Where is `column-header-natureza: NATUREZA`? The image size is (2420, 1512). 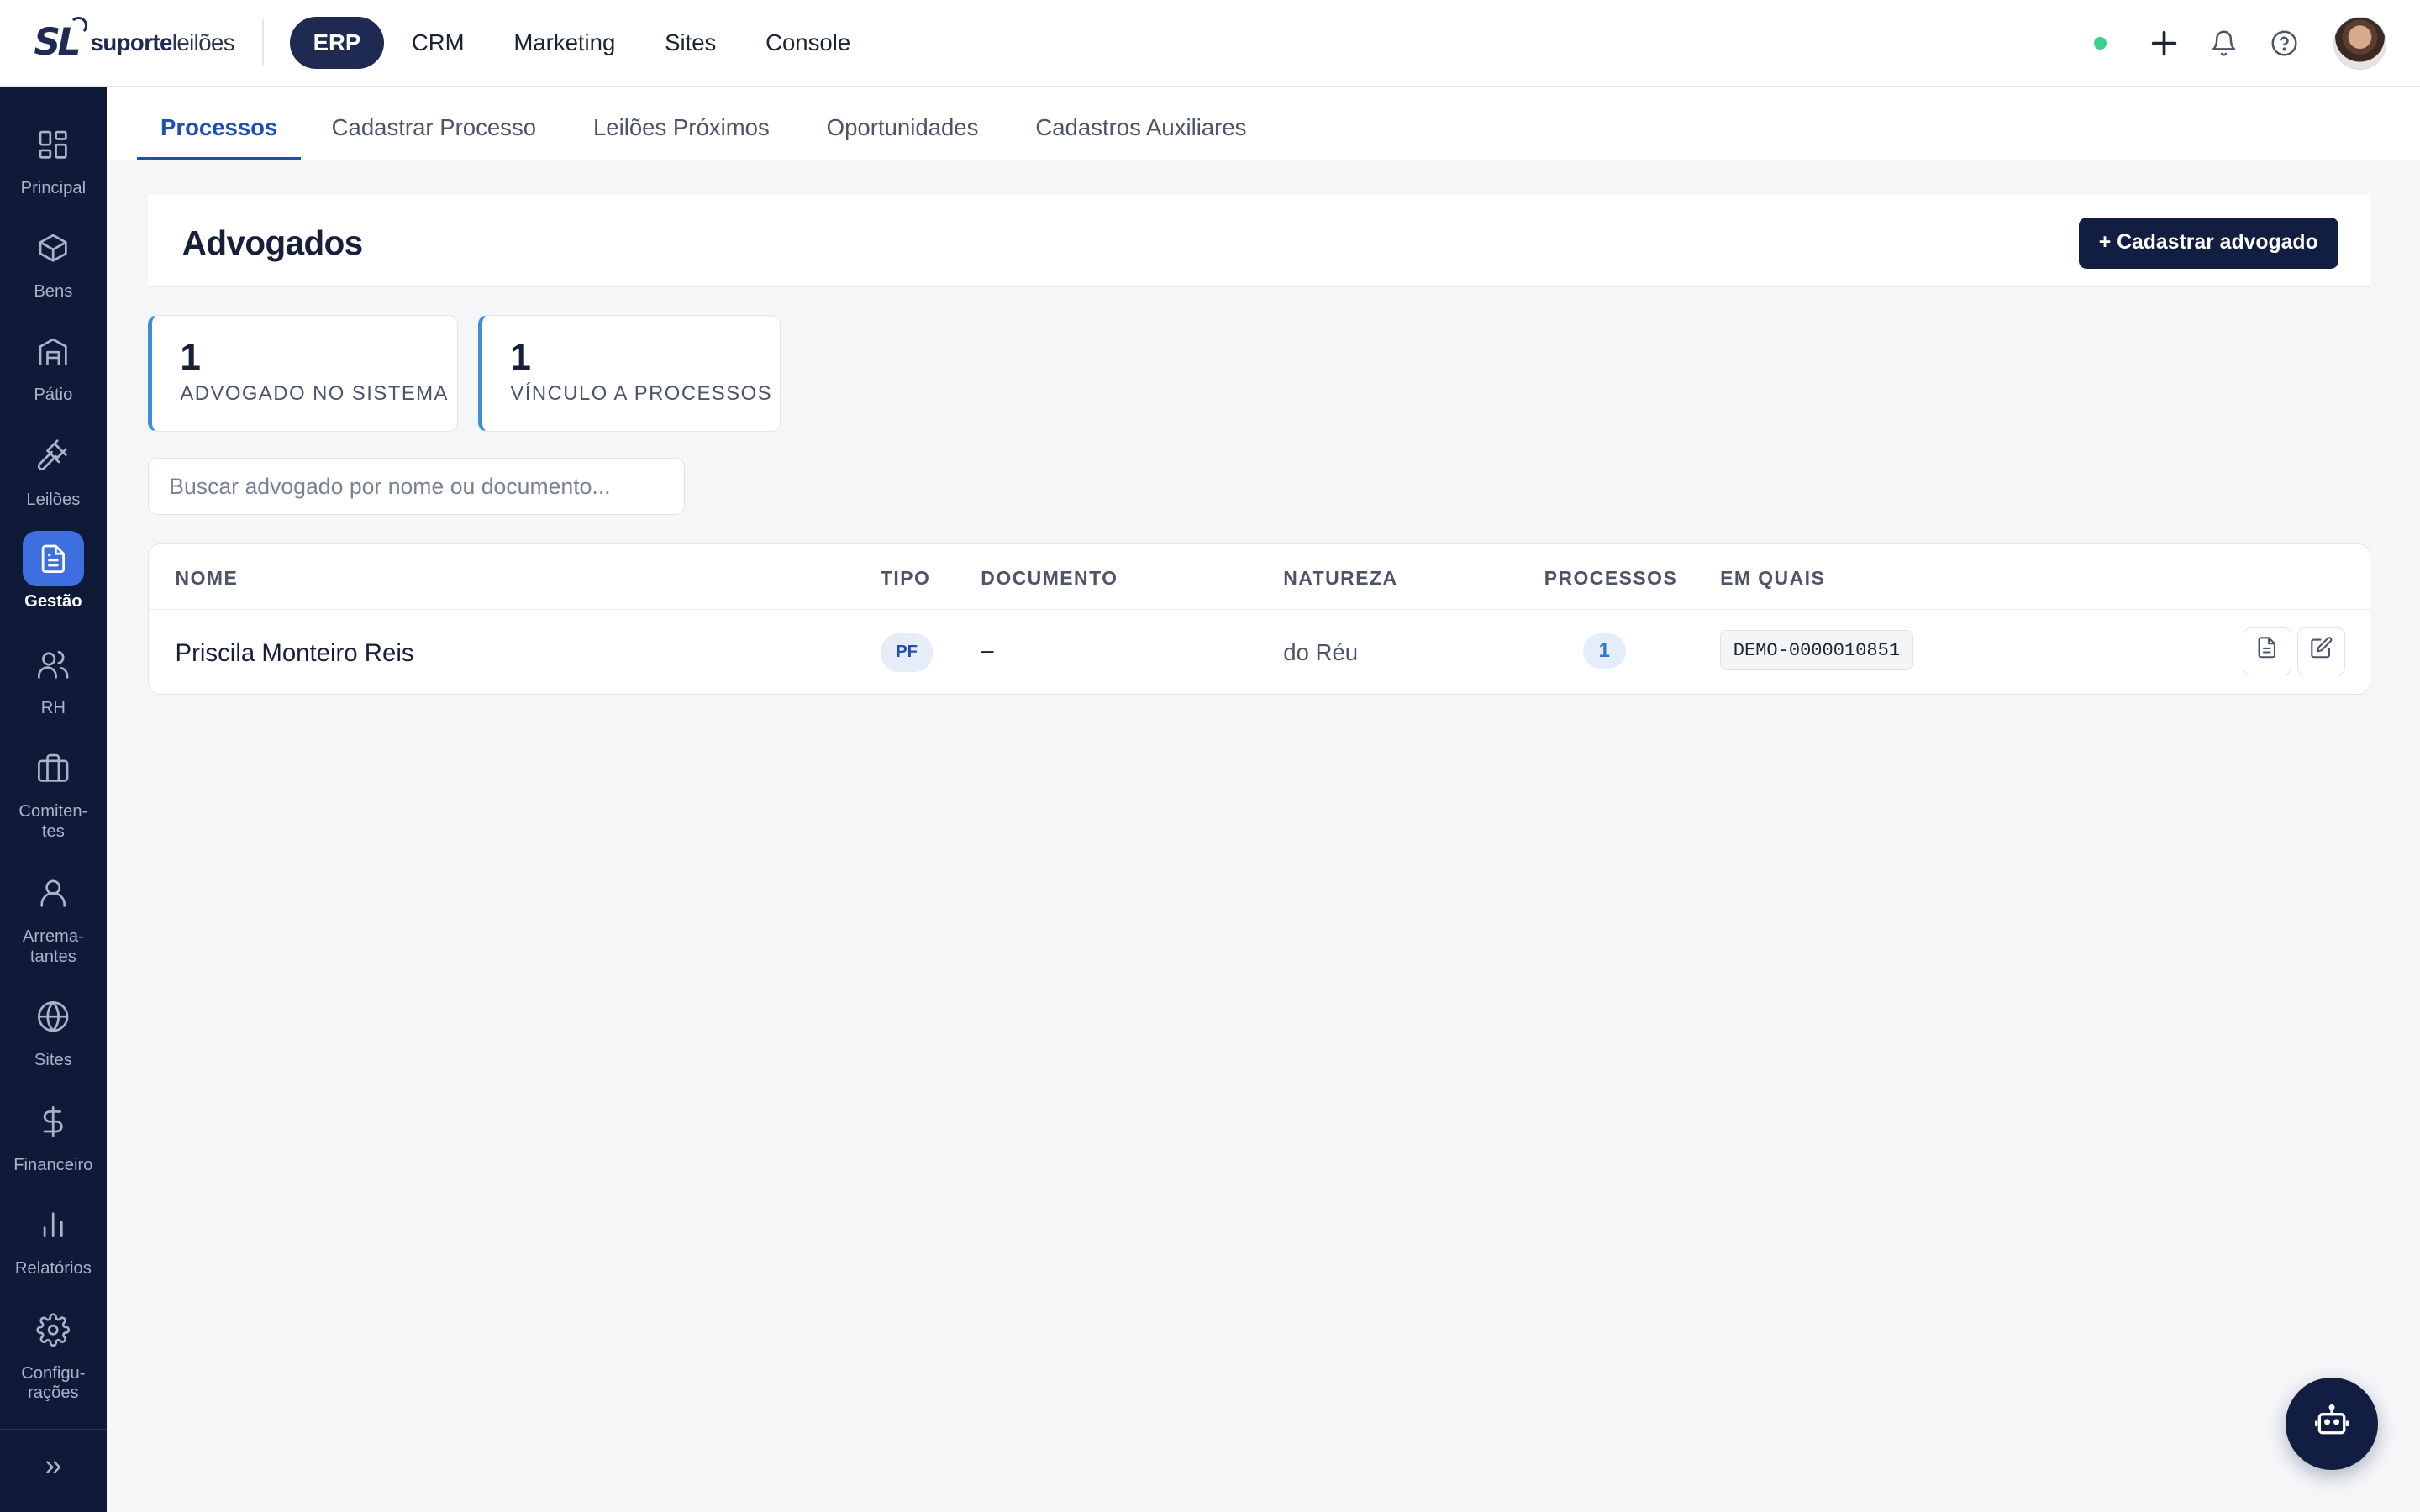
column-header-natureza: NATUREZA is located at coordinates (1341, 578).